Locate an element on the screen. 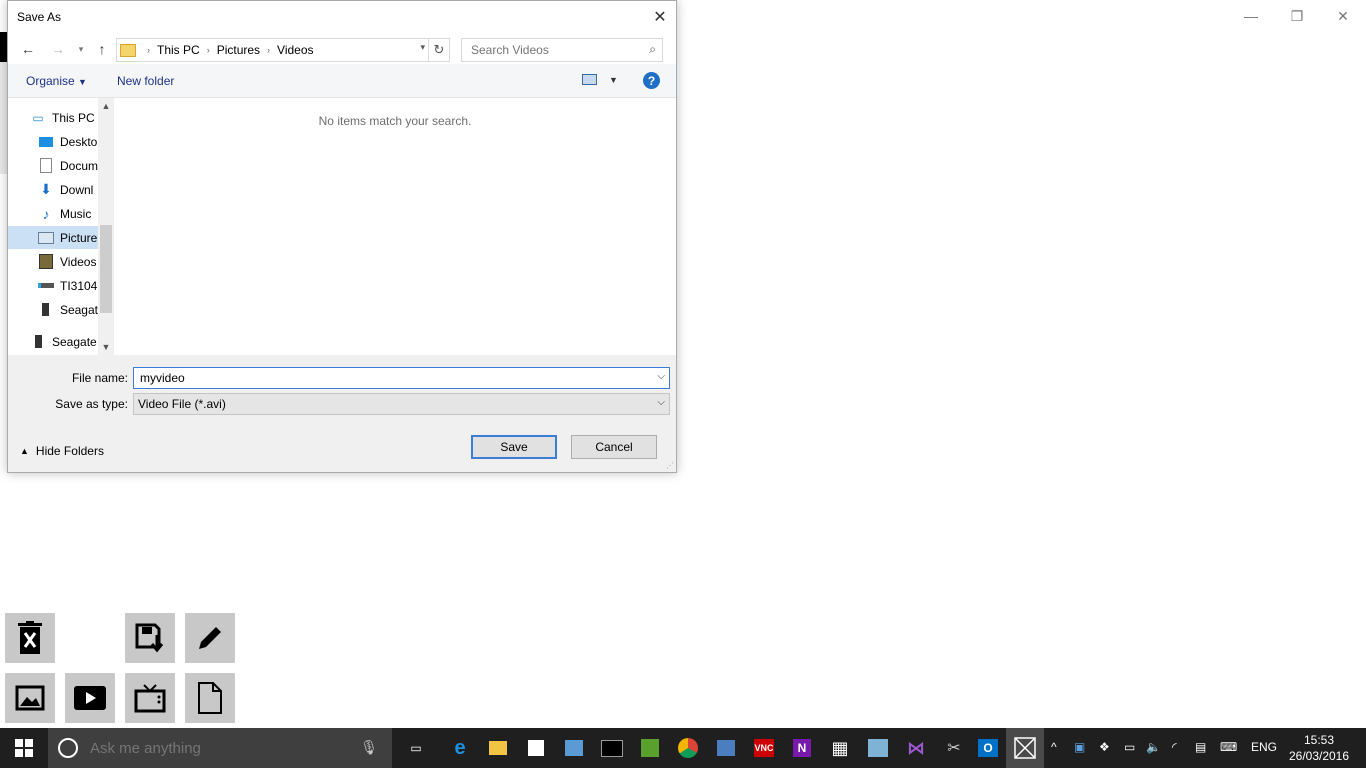  taskbar-search-input is located at coordinates (220, 748).